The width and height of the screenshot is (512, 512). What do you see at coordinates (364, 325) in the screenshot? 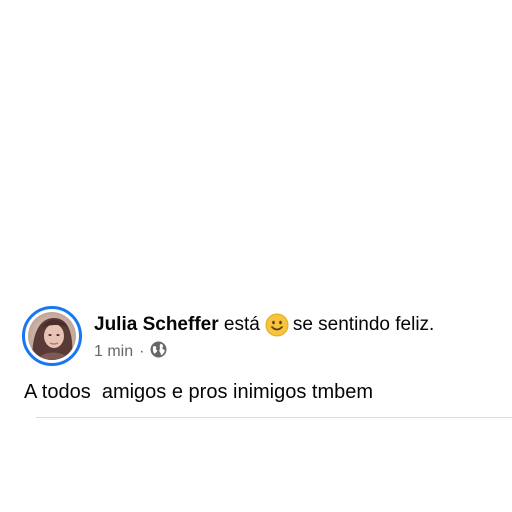
I see `feeling-text: se sentindo feliz.` at bounding box center [364, 325].